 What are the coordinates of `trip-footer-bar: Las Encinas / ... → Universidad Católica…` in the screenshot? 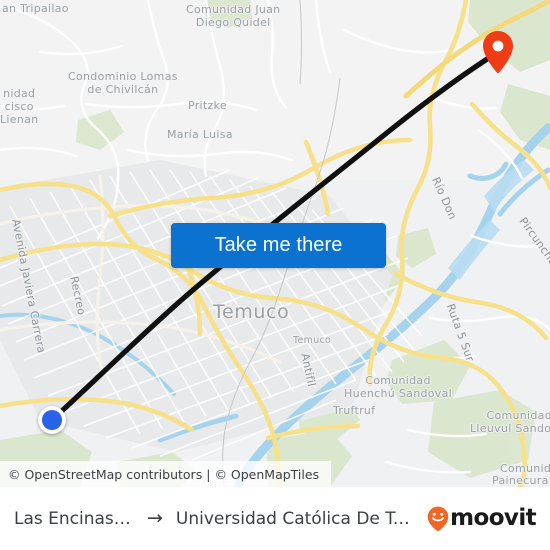 It's located at (275, 518).